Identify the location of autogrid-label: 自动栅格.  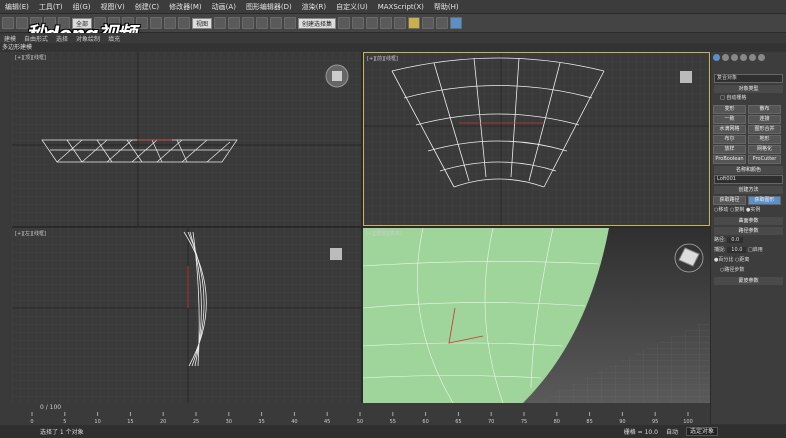
(736, 98).